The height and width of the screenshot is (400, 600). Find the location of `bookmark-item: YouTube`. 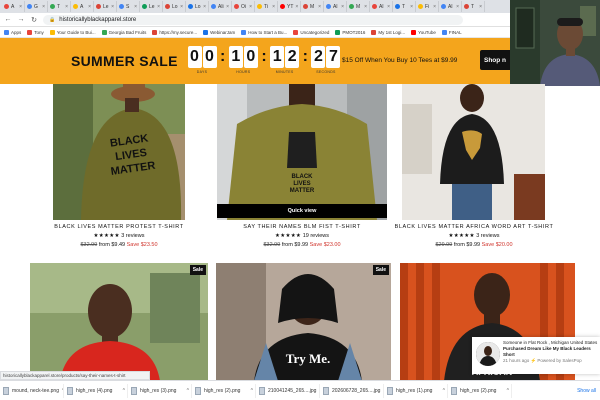

bookmark-item: YouTube is located at coordinates (423, 32).